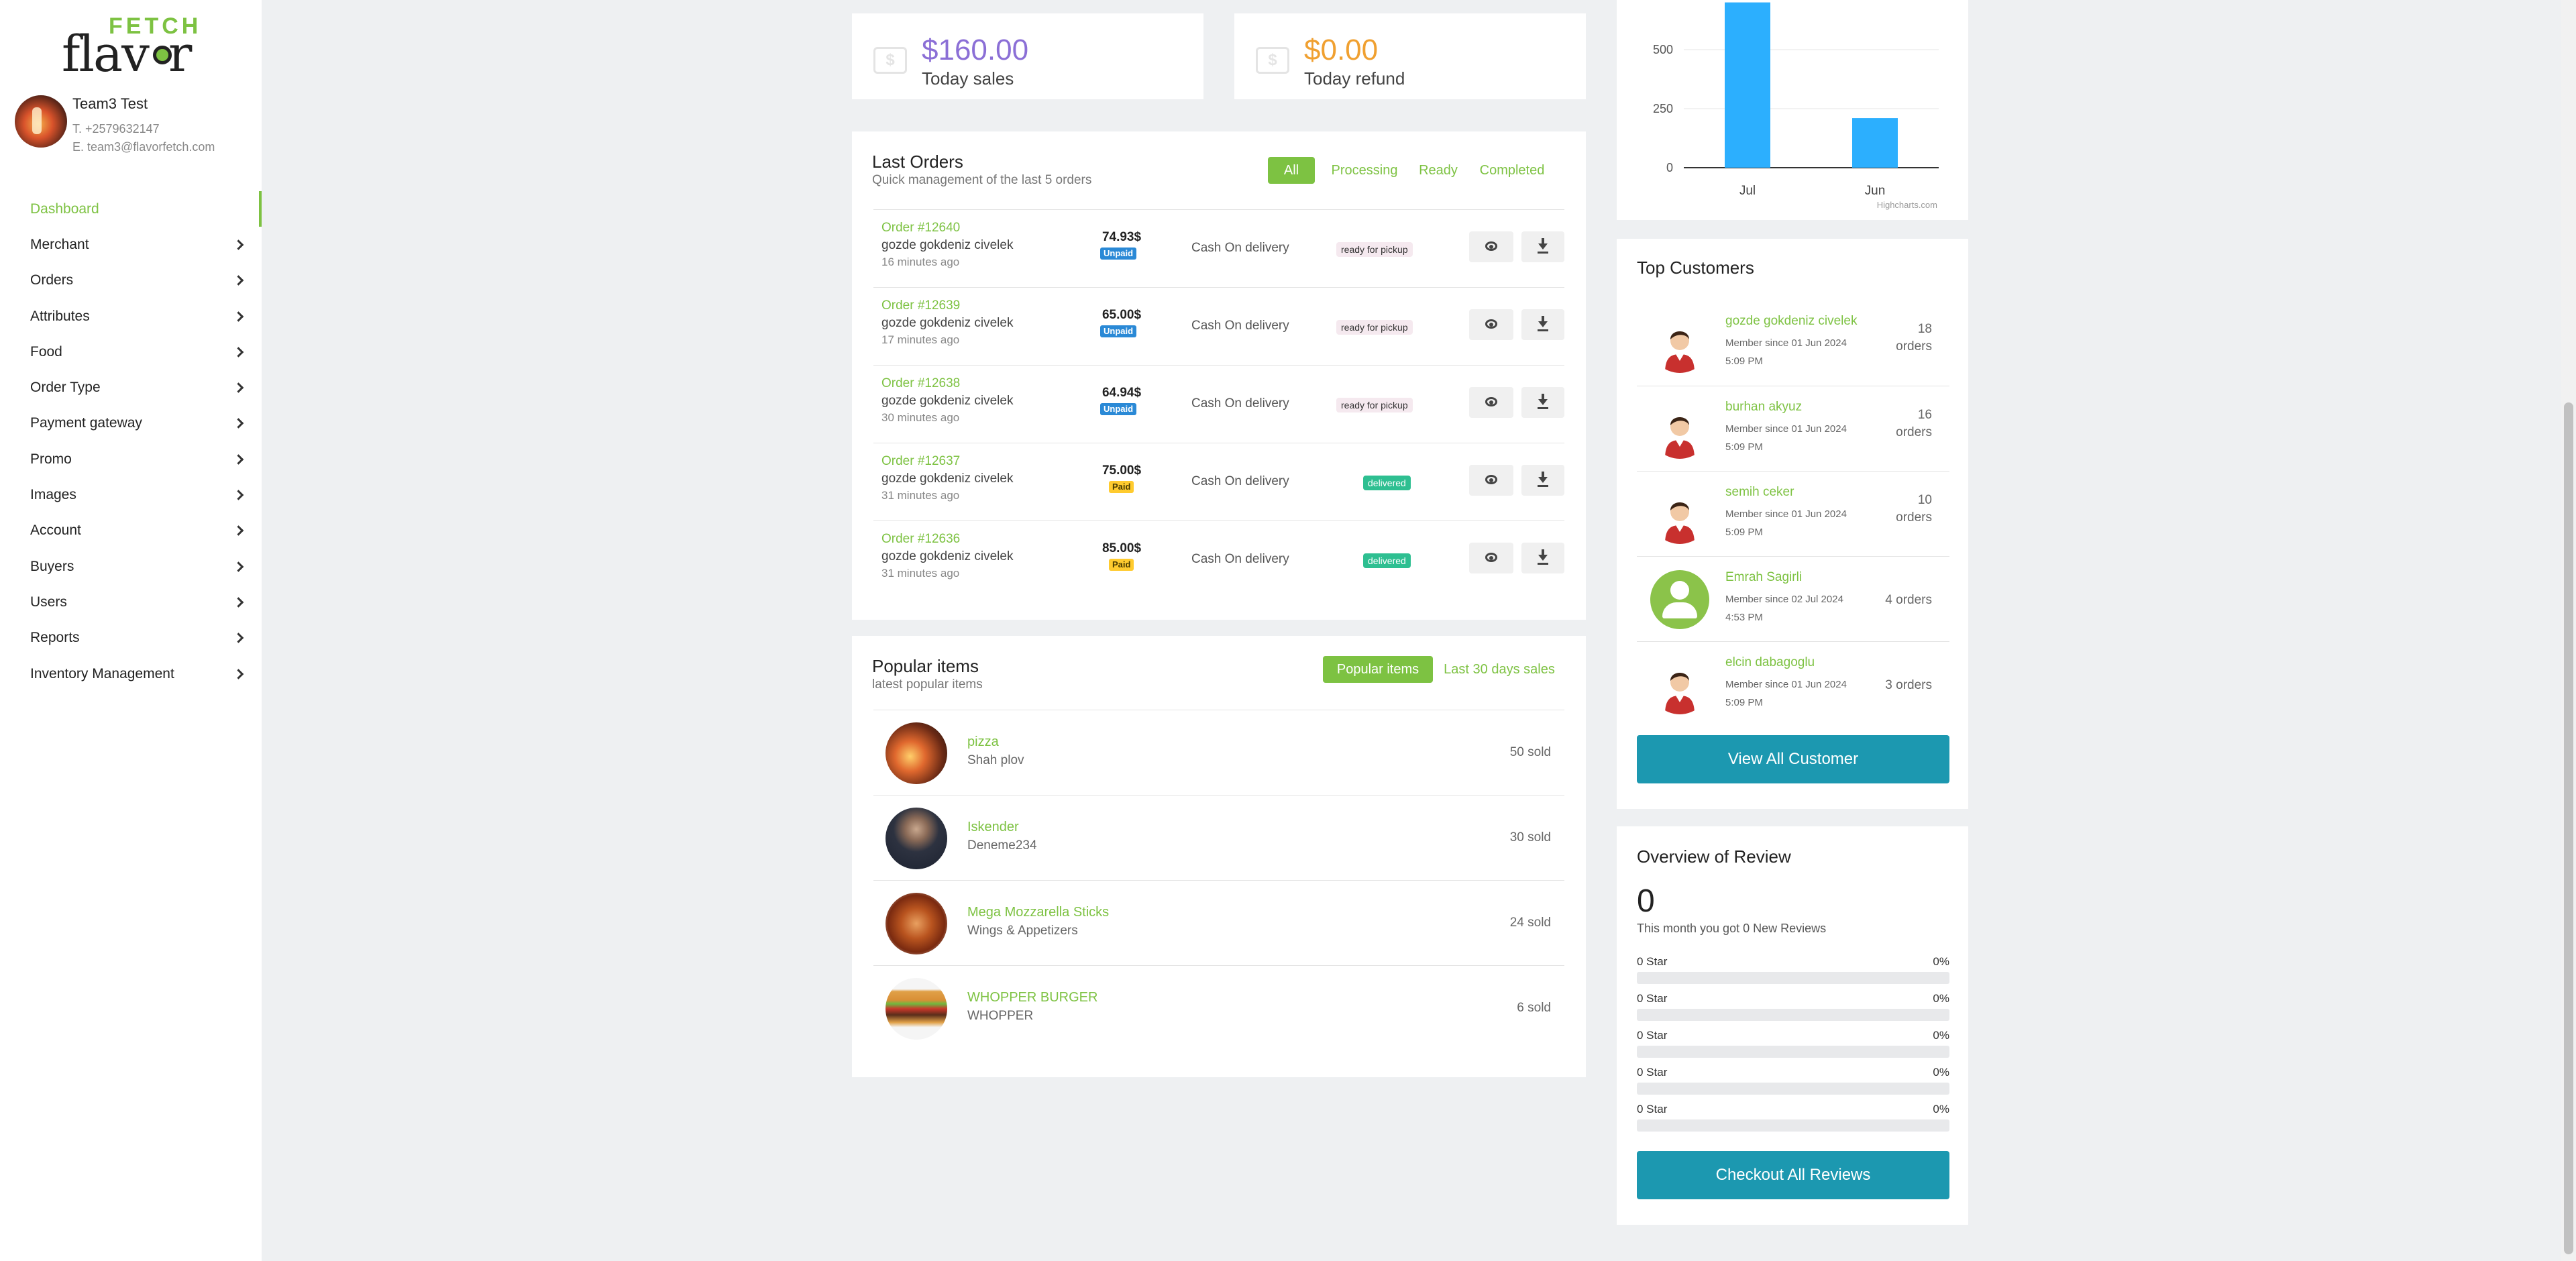 The height and width of the screenshot is (1261, 2576). I want to click on view-all-customer-button: View All Customer, so click(1793, 759).